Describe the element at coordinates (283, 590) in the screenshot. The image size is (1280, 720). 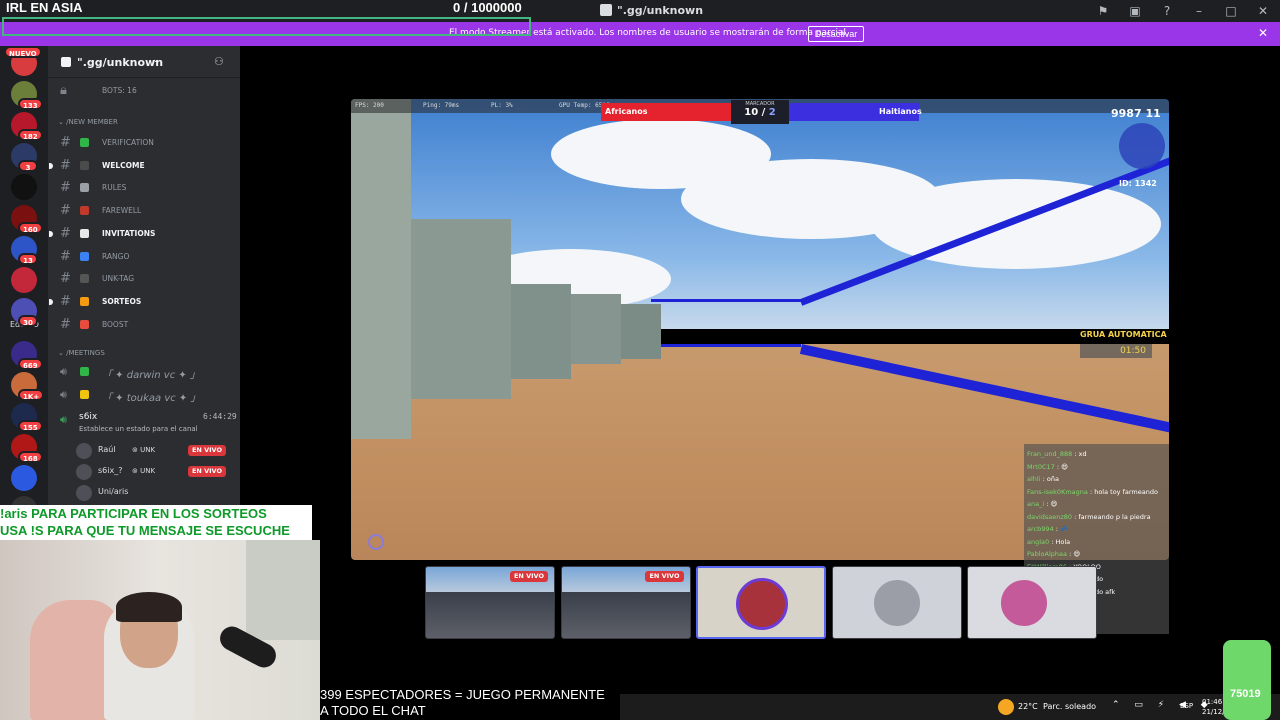
I see `window` at that location.